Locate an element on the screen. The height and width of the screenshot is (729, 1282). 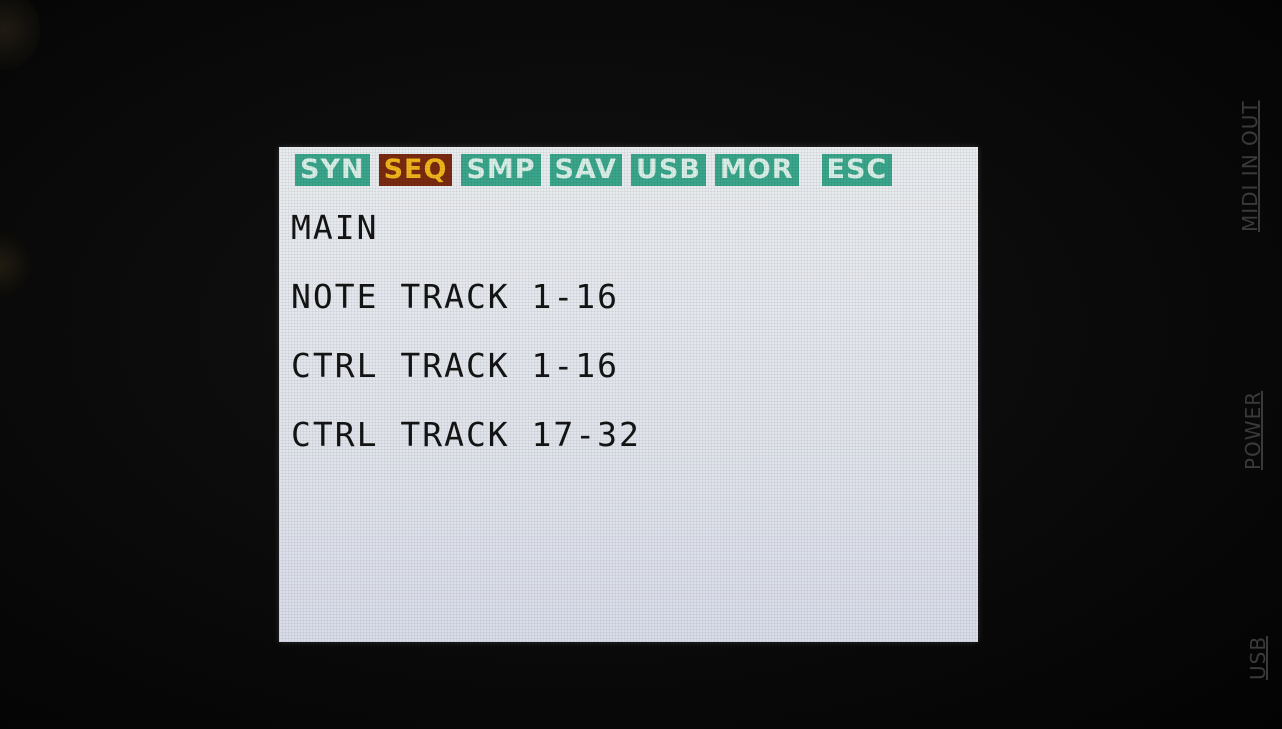
tab-smp: SMP is located at coordinates (501, 170).